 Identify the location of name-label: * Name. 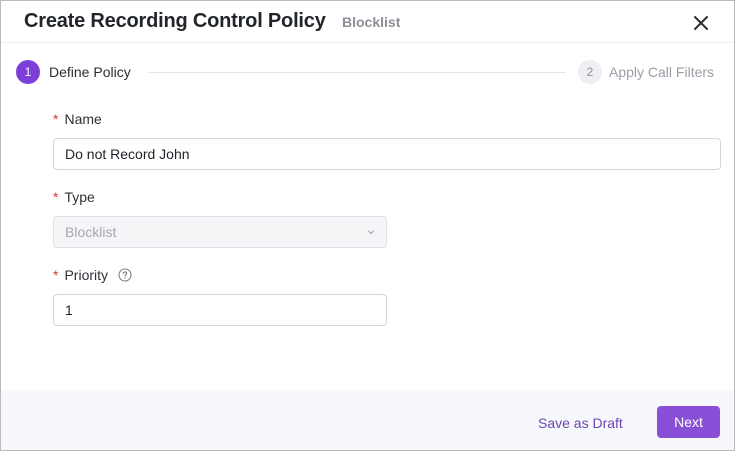
(77, 119).